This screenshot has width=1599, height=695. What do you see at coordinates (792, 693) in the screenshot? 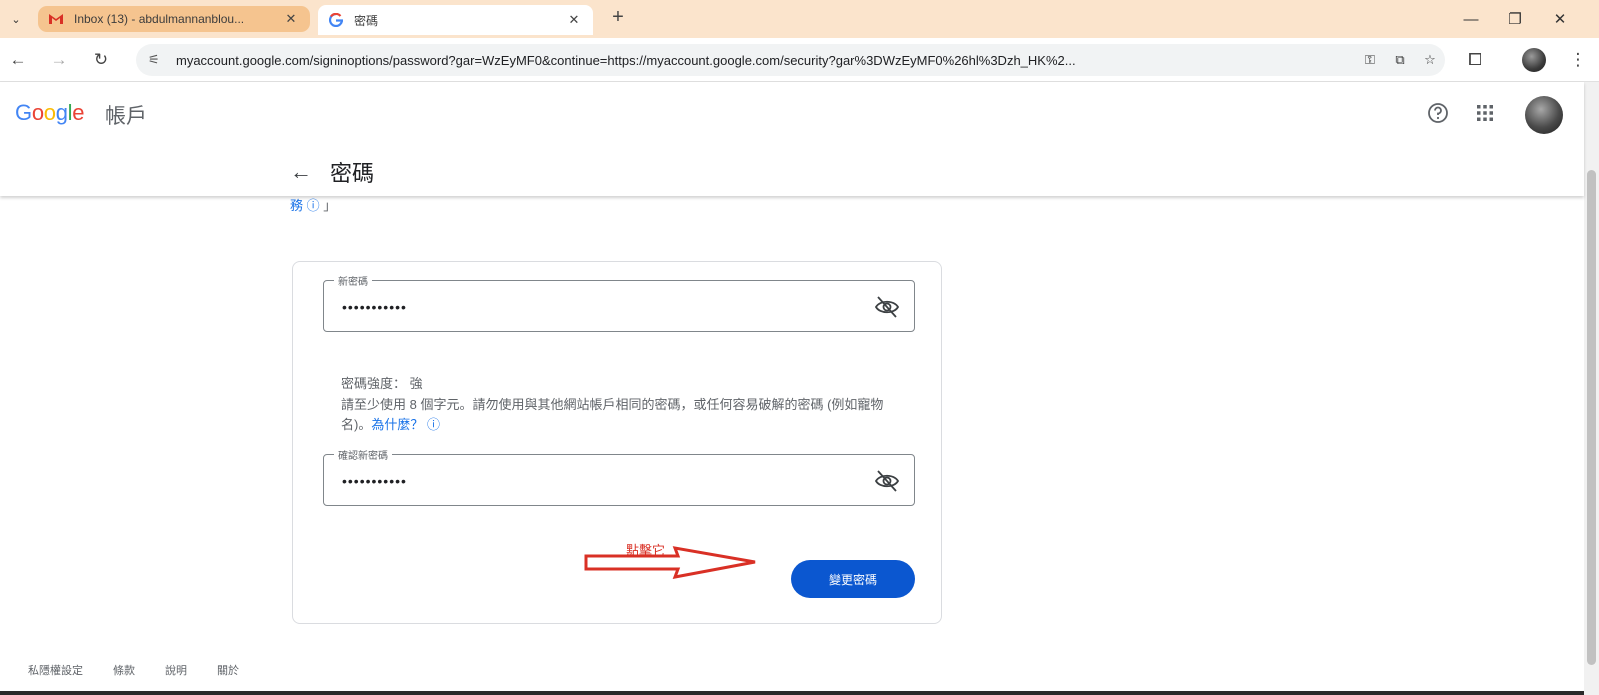
I see `taskbar-edge` at bounding box center [792, 693].